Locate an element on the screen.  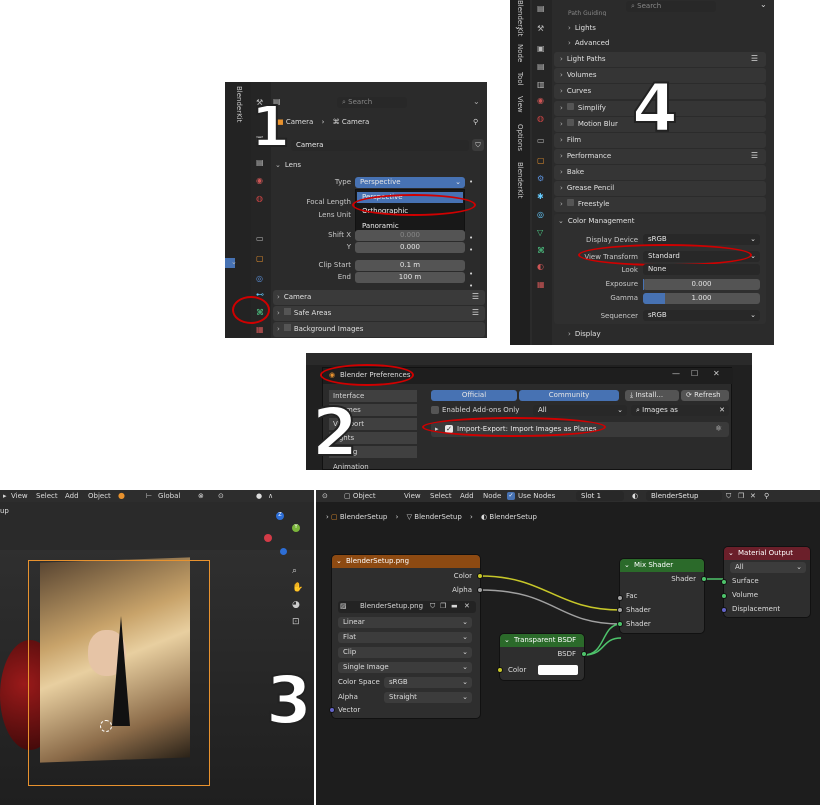
refresh-button: ⟳ Refresh is located at coordinates (705, 395).